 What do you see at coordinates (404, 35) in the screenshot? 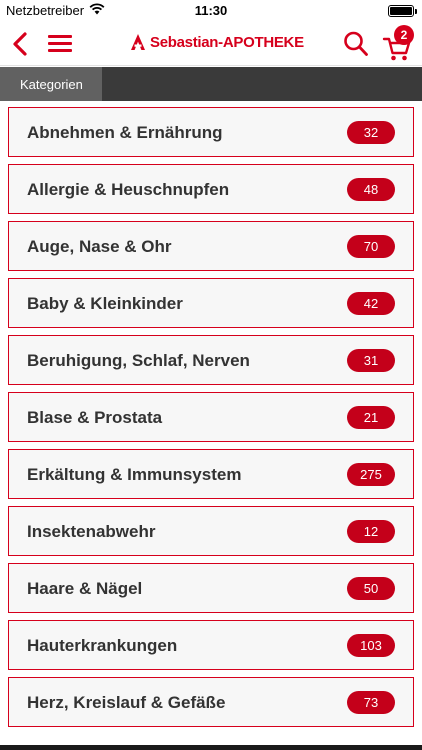
I see `cart-count-badge: 2` at bounding box center [404, 35].